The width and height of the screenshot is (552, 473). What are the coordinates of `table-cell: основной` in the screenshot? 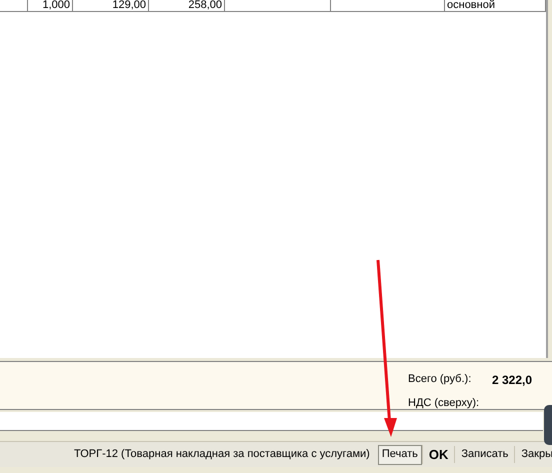 It's located at (495, 5).